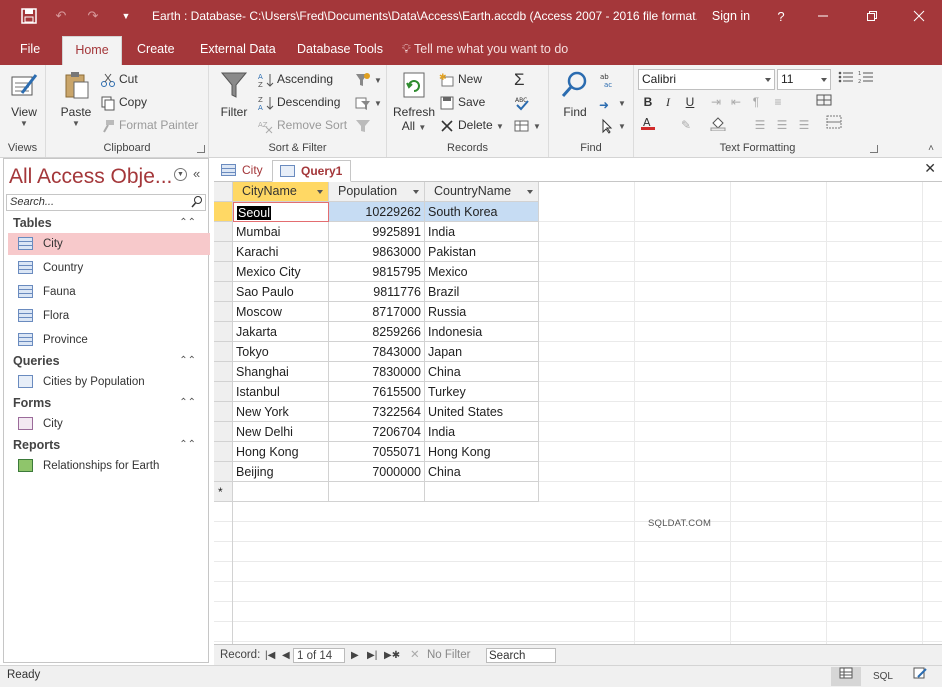 The image size is (942, 687). I want to click on bullets-icon, so click(846, 80).